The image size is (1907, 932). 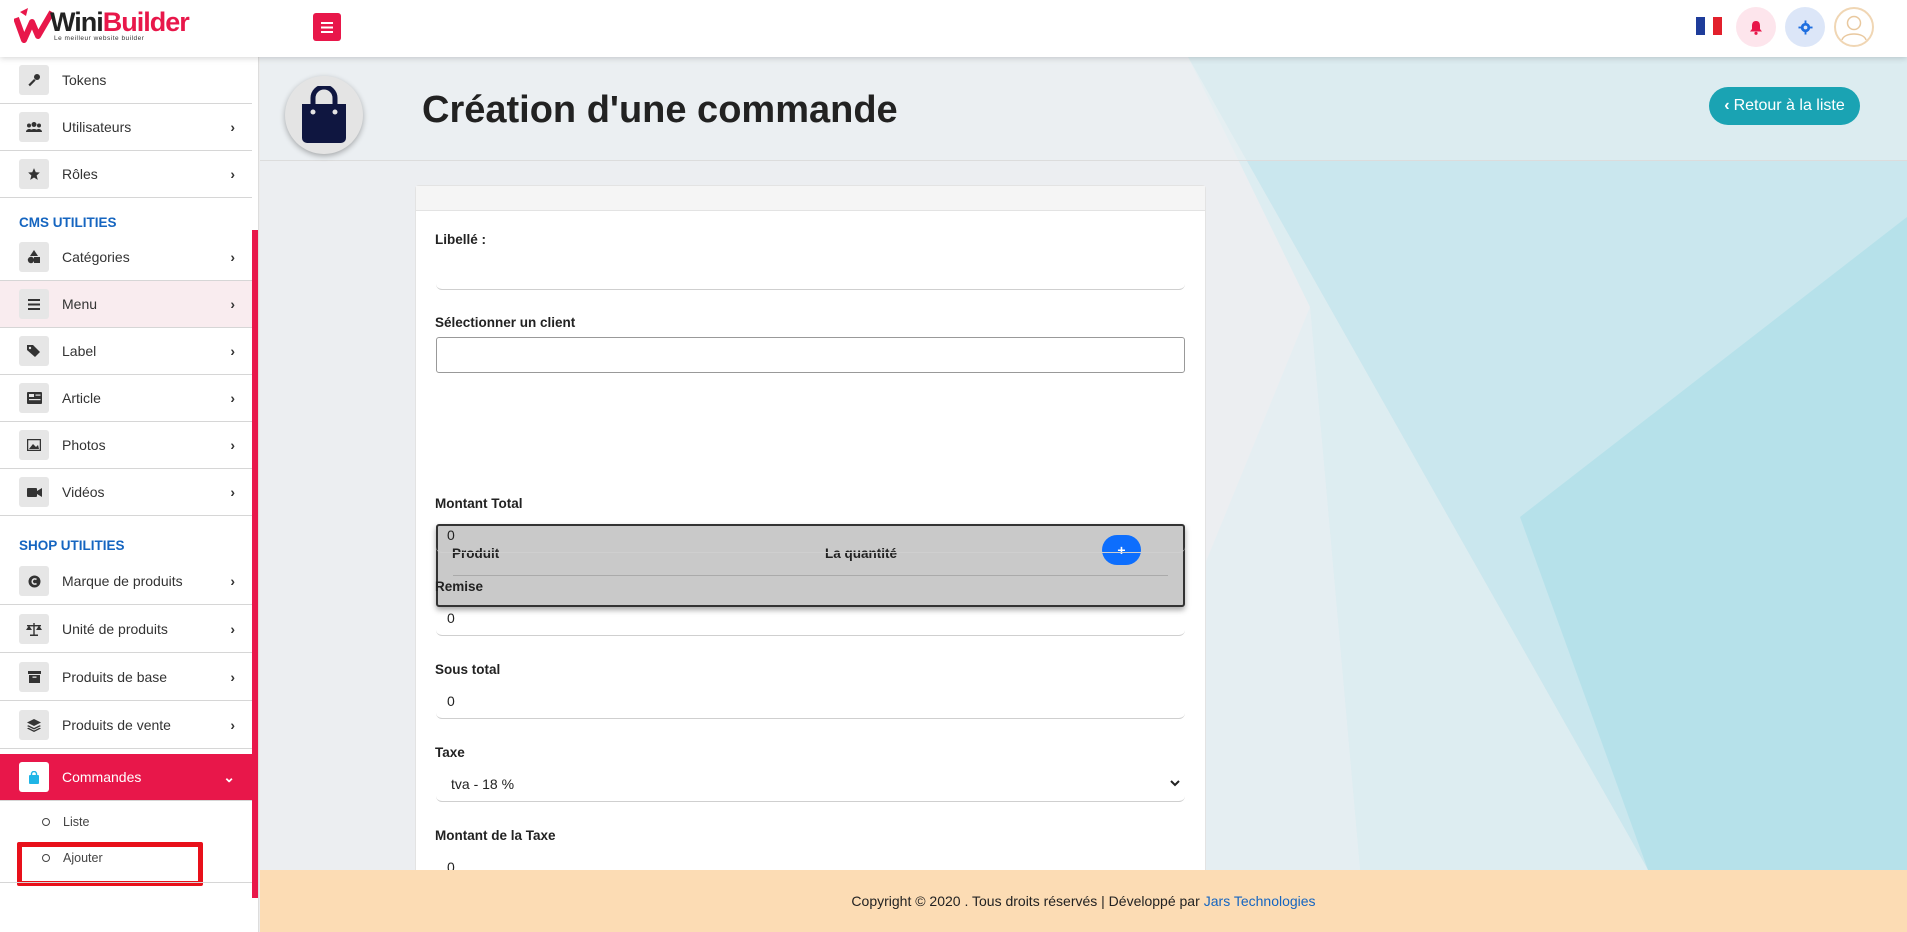 I want to click on sidebar-divider, so click(x=126, y=882).